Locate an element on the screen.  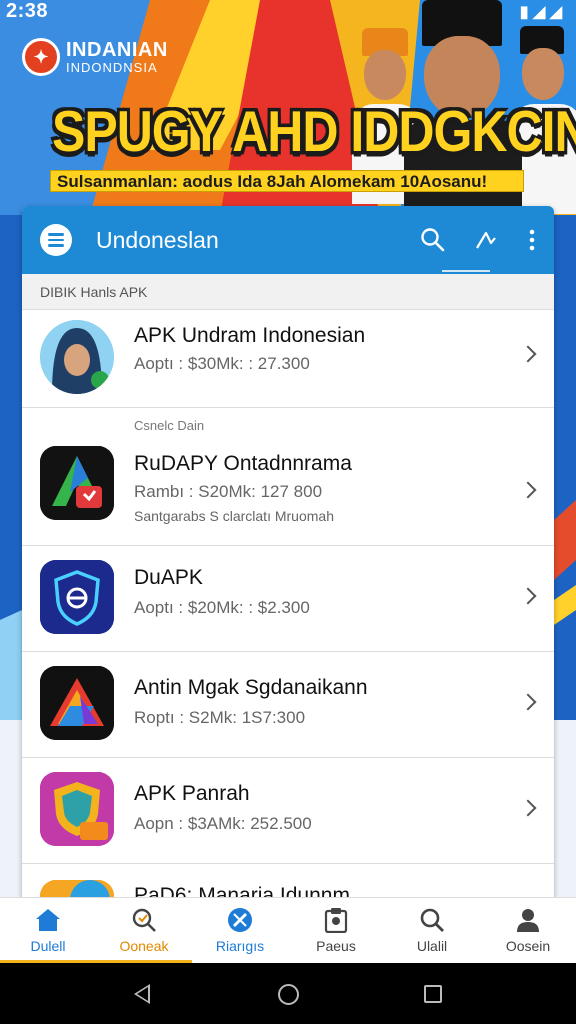
app-meta: Rambı : S20Mk: 127 800 is located at coordinates (228, 491).